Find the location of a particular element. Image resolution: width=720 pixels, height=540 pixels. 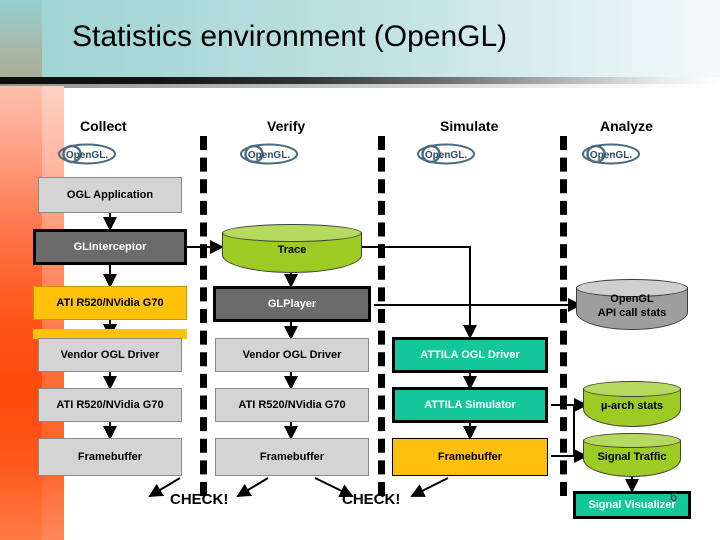

box-framebuffer-collect: Framebuffer is located at coordinates (110, 457).